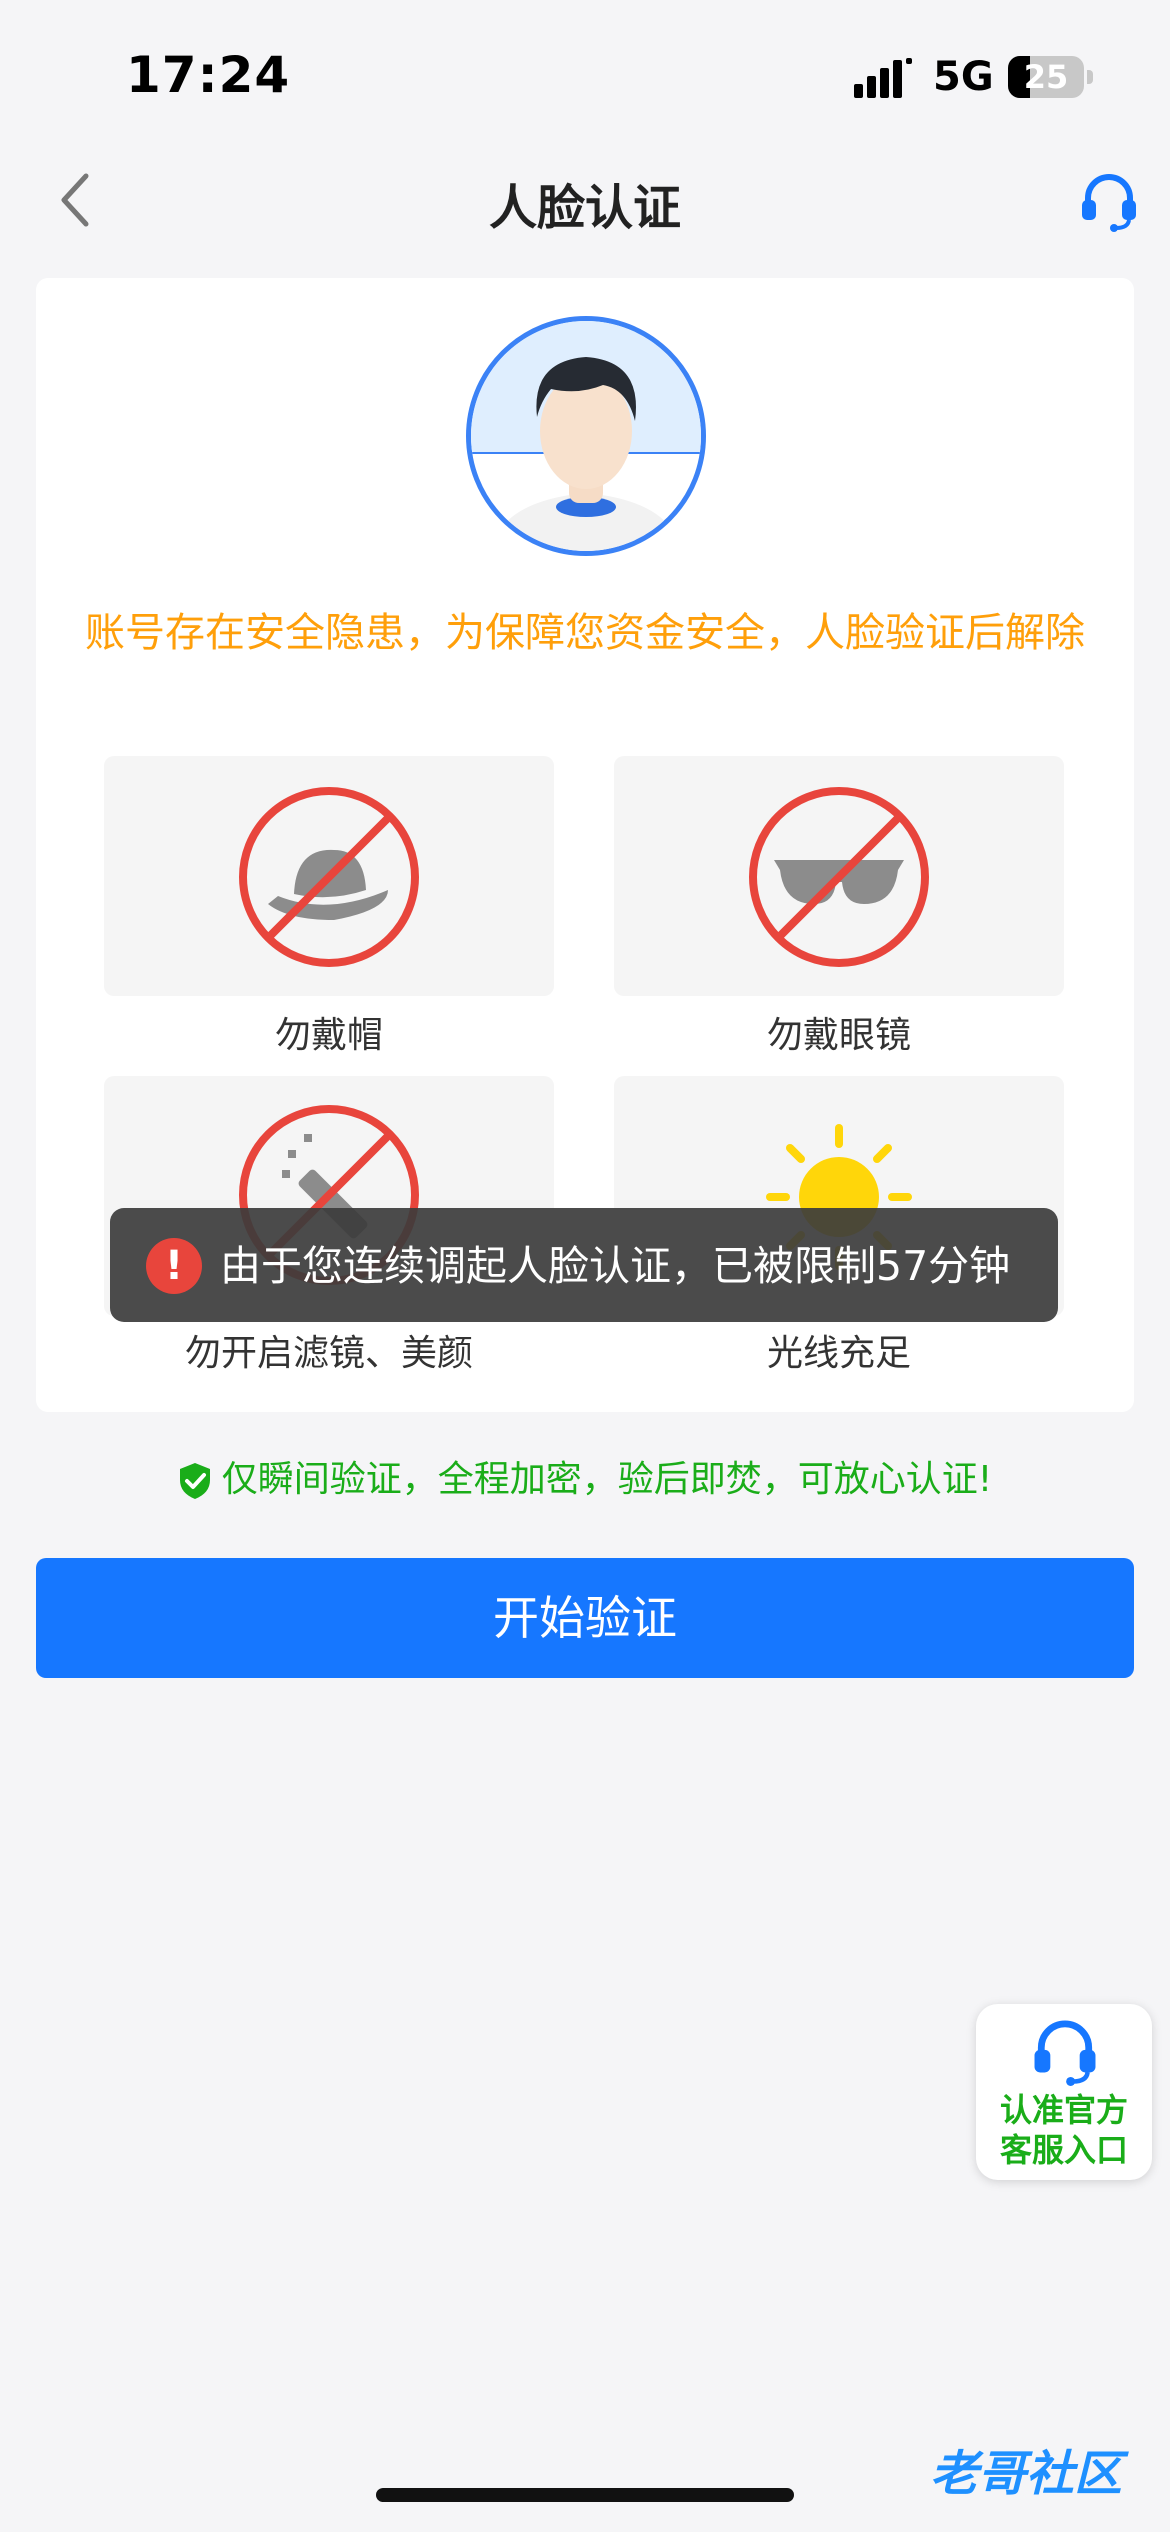 The image size is (1170, 2532). What do you see at coordinates (329, 877) in the screenshot?
I see `no-hat-icon` at bounding box center [329, 877].